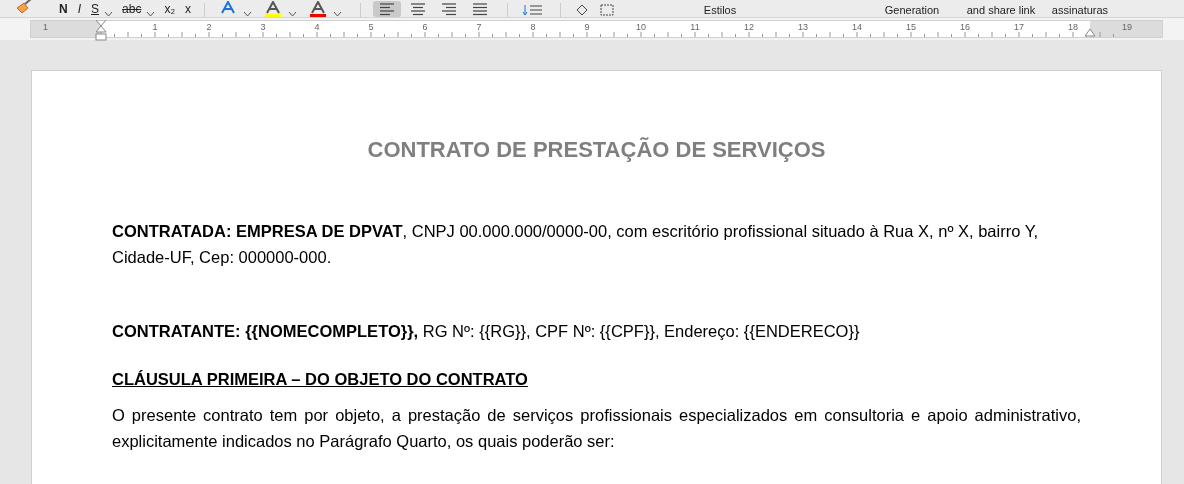  I want to click on indent-marker-icon, so click(101, 31).